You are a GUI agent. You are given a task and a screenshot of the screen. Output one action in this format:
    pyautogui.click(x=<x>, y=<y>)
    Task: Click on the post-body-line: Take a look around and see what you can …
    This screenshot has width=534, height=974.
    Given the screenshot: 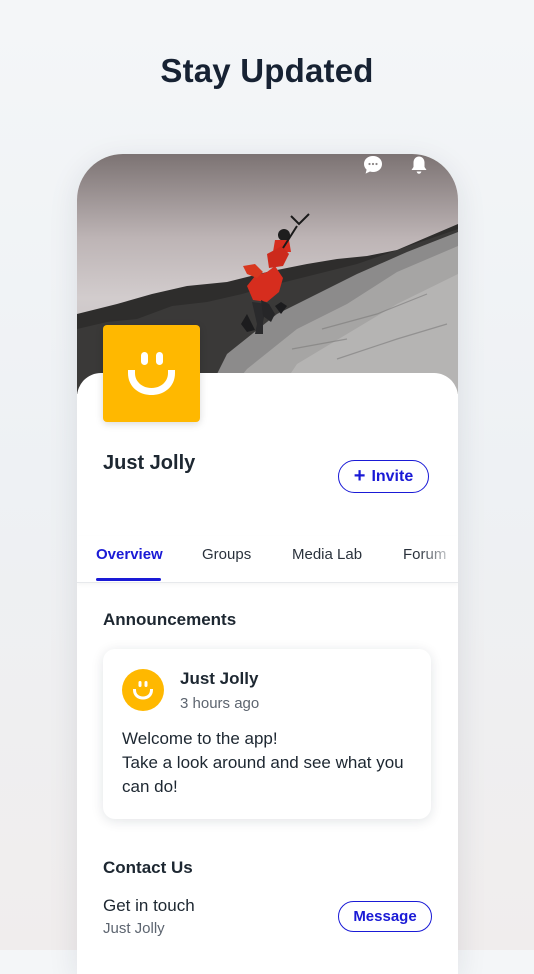 What is the action you would take?
    pyautogui.click(x=263, y=774)
    